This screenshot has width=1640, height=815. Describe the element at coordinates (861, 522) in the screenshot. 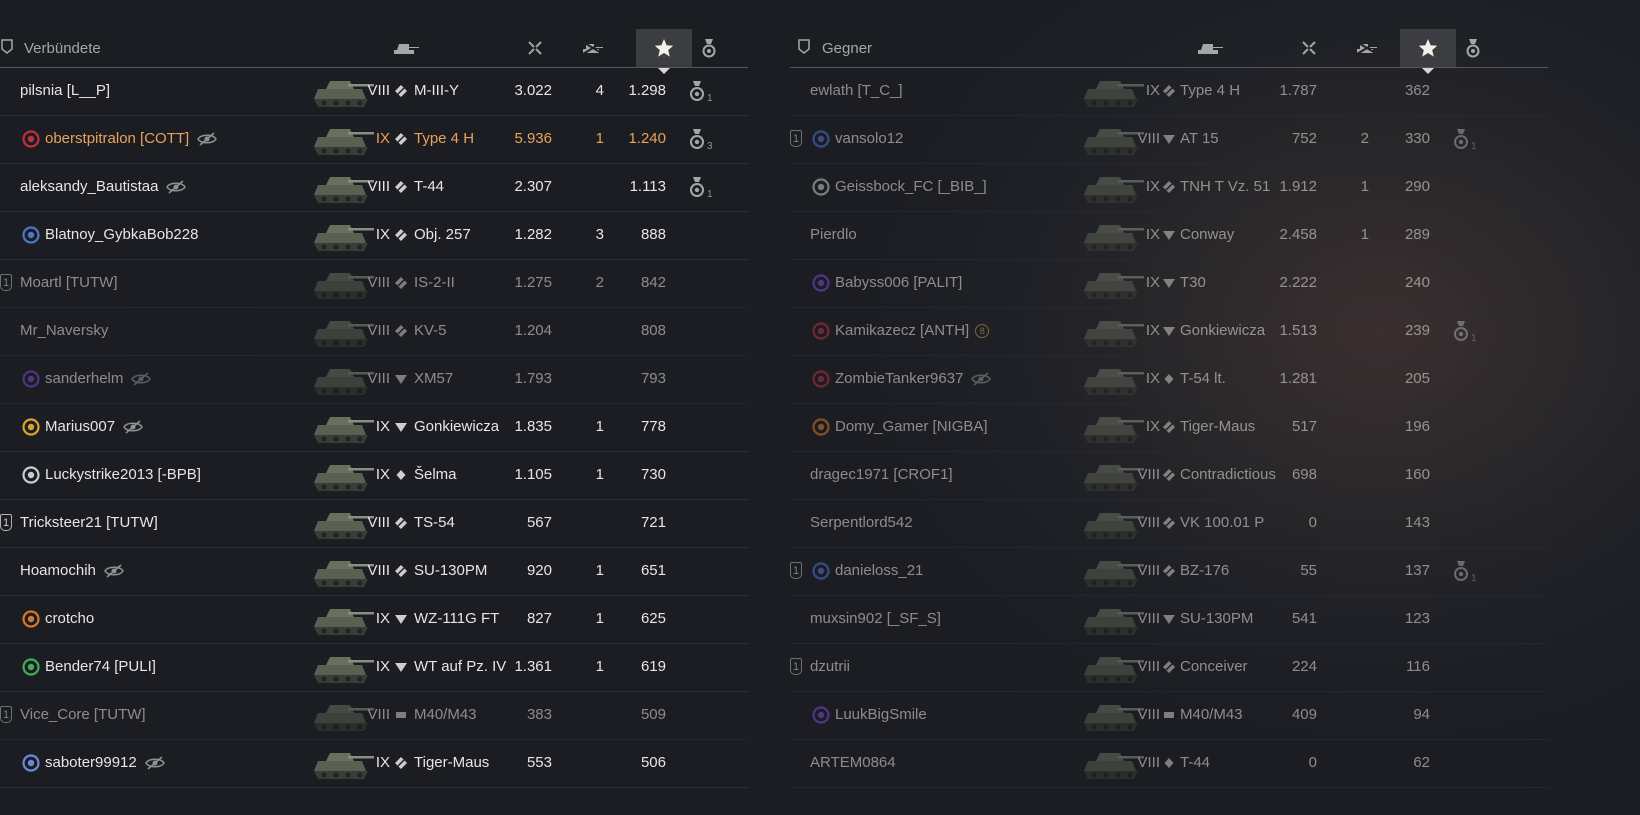

I see `player-name: Serpentlord542` at that location.